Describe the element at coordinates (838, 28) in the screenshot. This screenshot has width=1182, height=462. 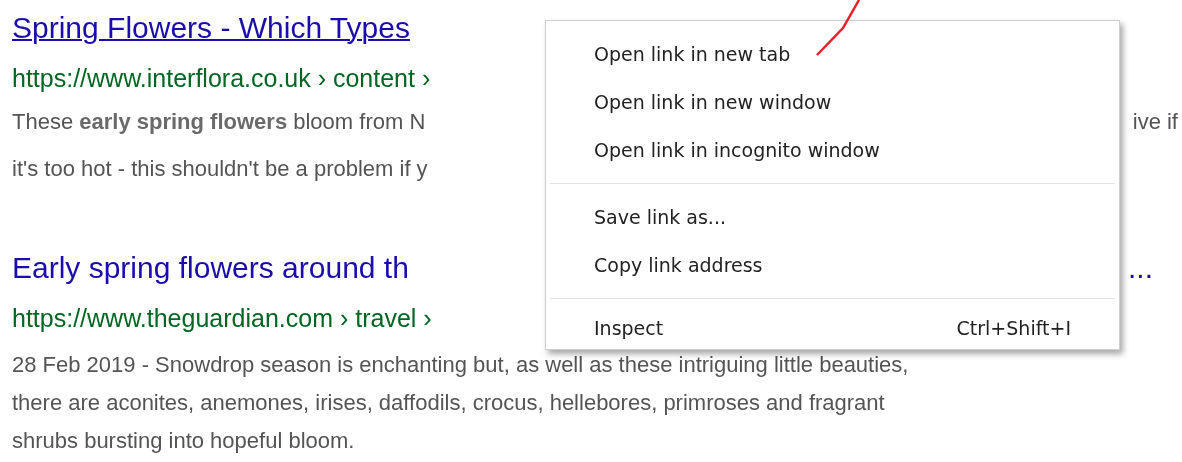
I see `annotation-stroke` at that location.